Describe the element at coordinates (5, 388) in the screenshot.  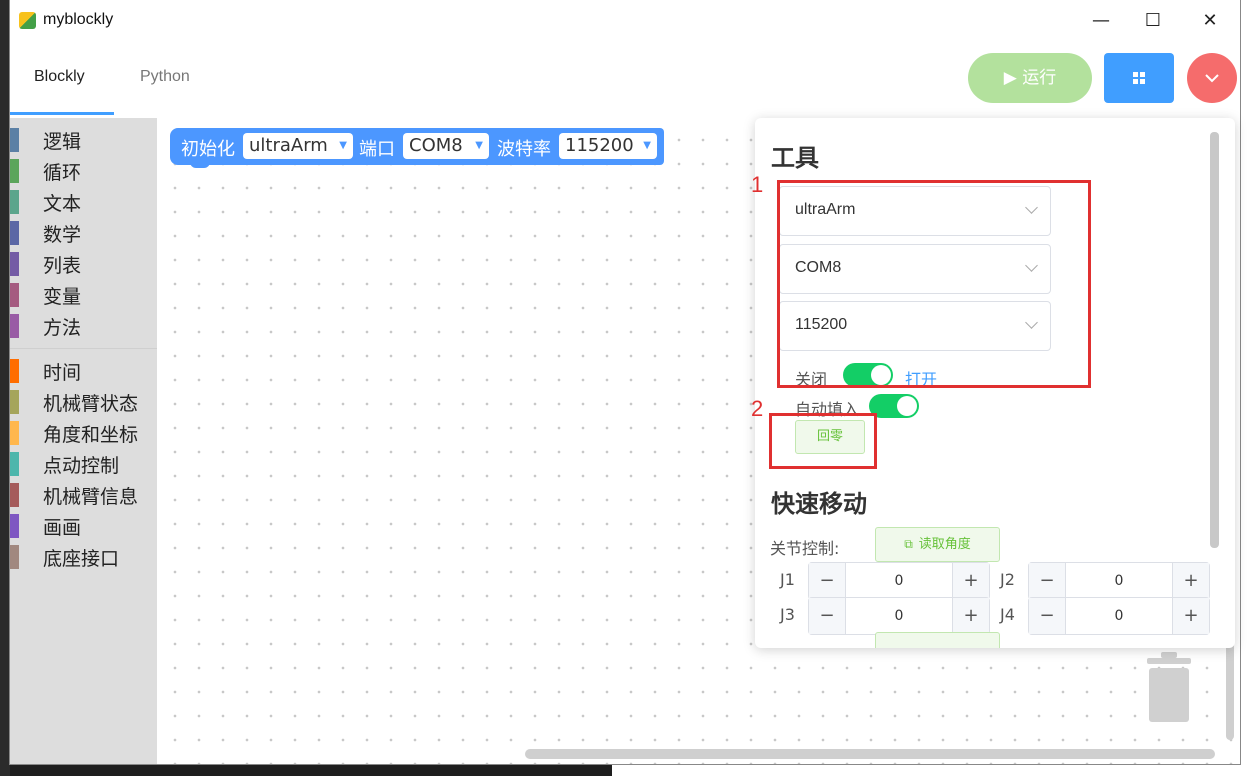
I see `background-left` at that location.